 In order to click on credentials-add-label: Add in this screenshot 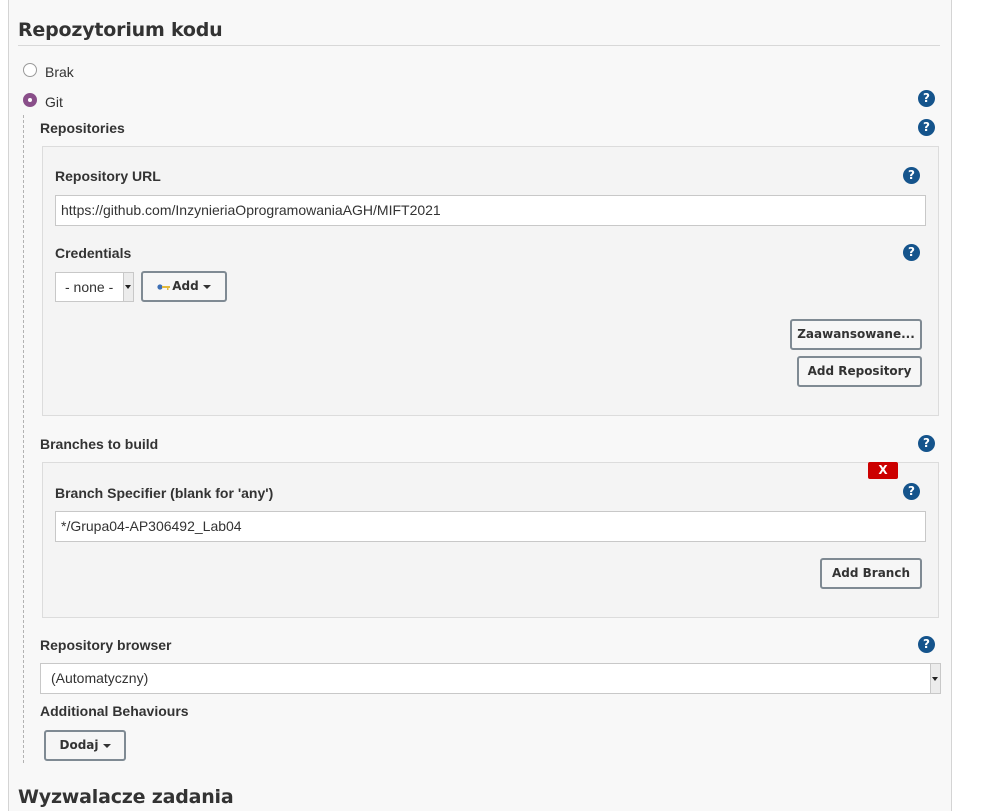, I will do `click(185, 286)`.